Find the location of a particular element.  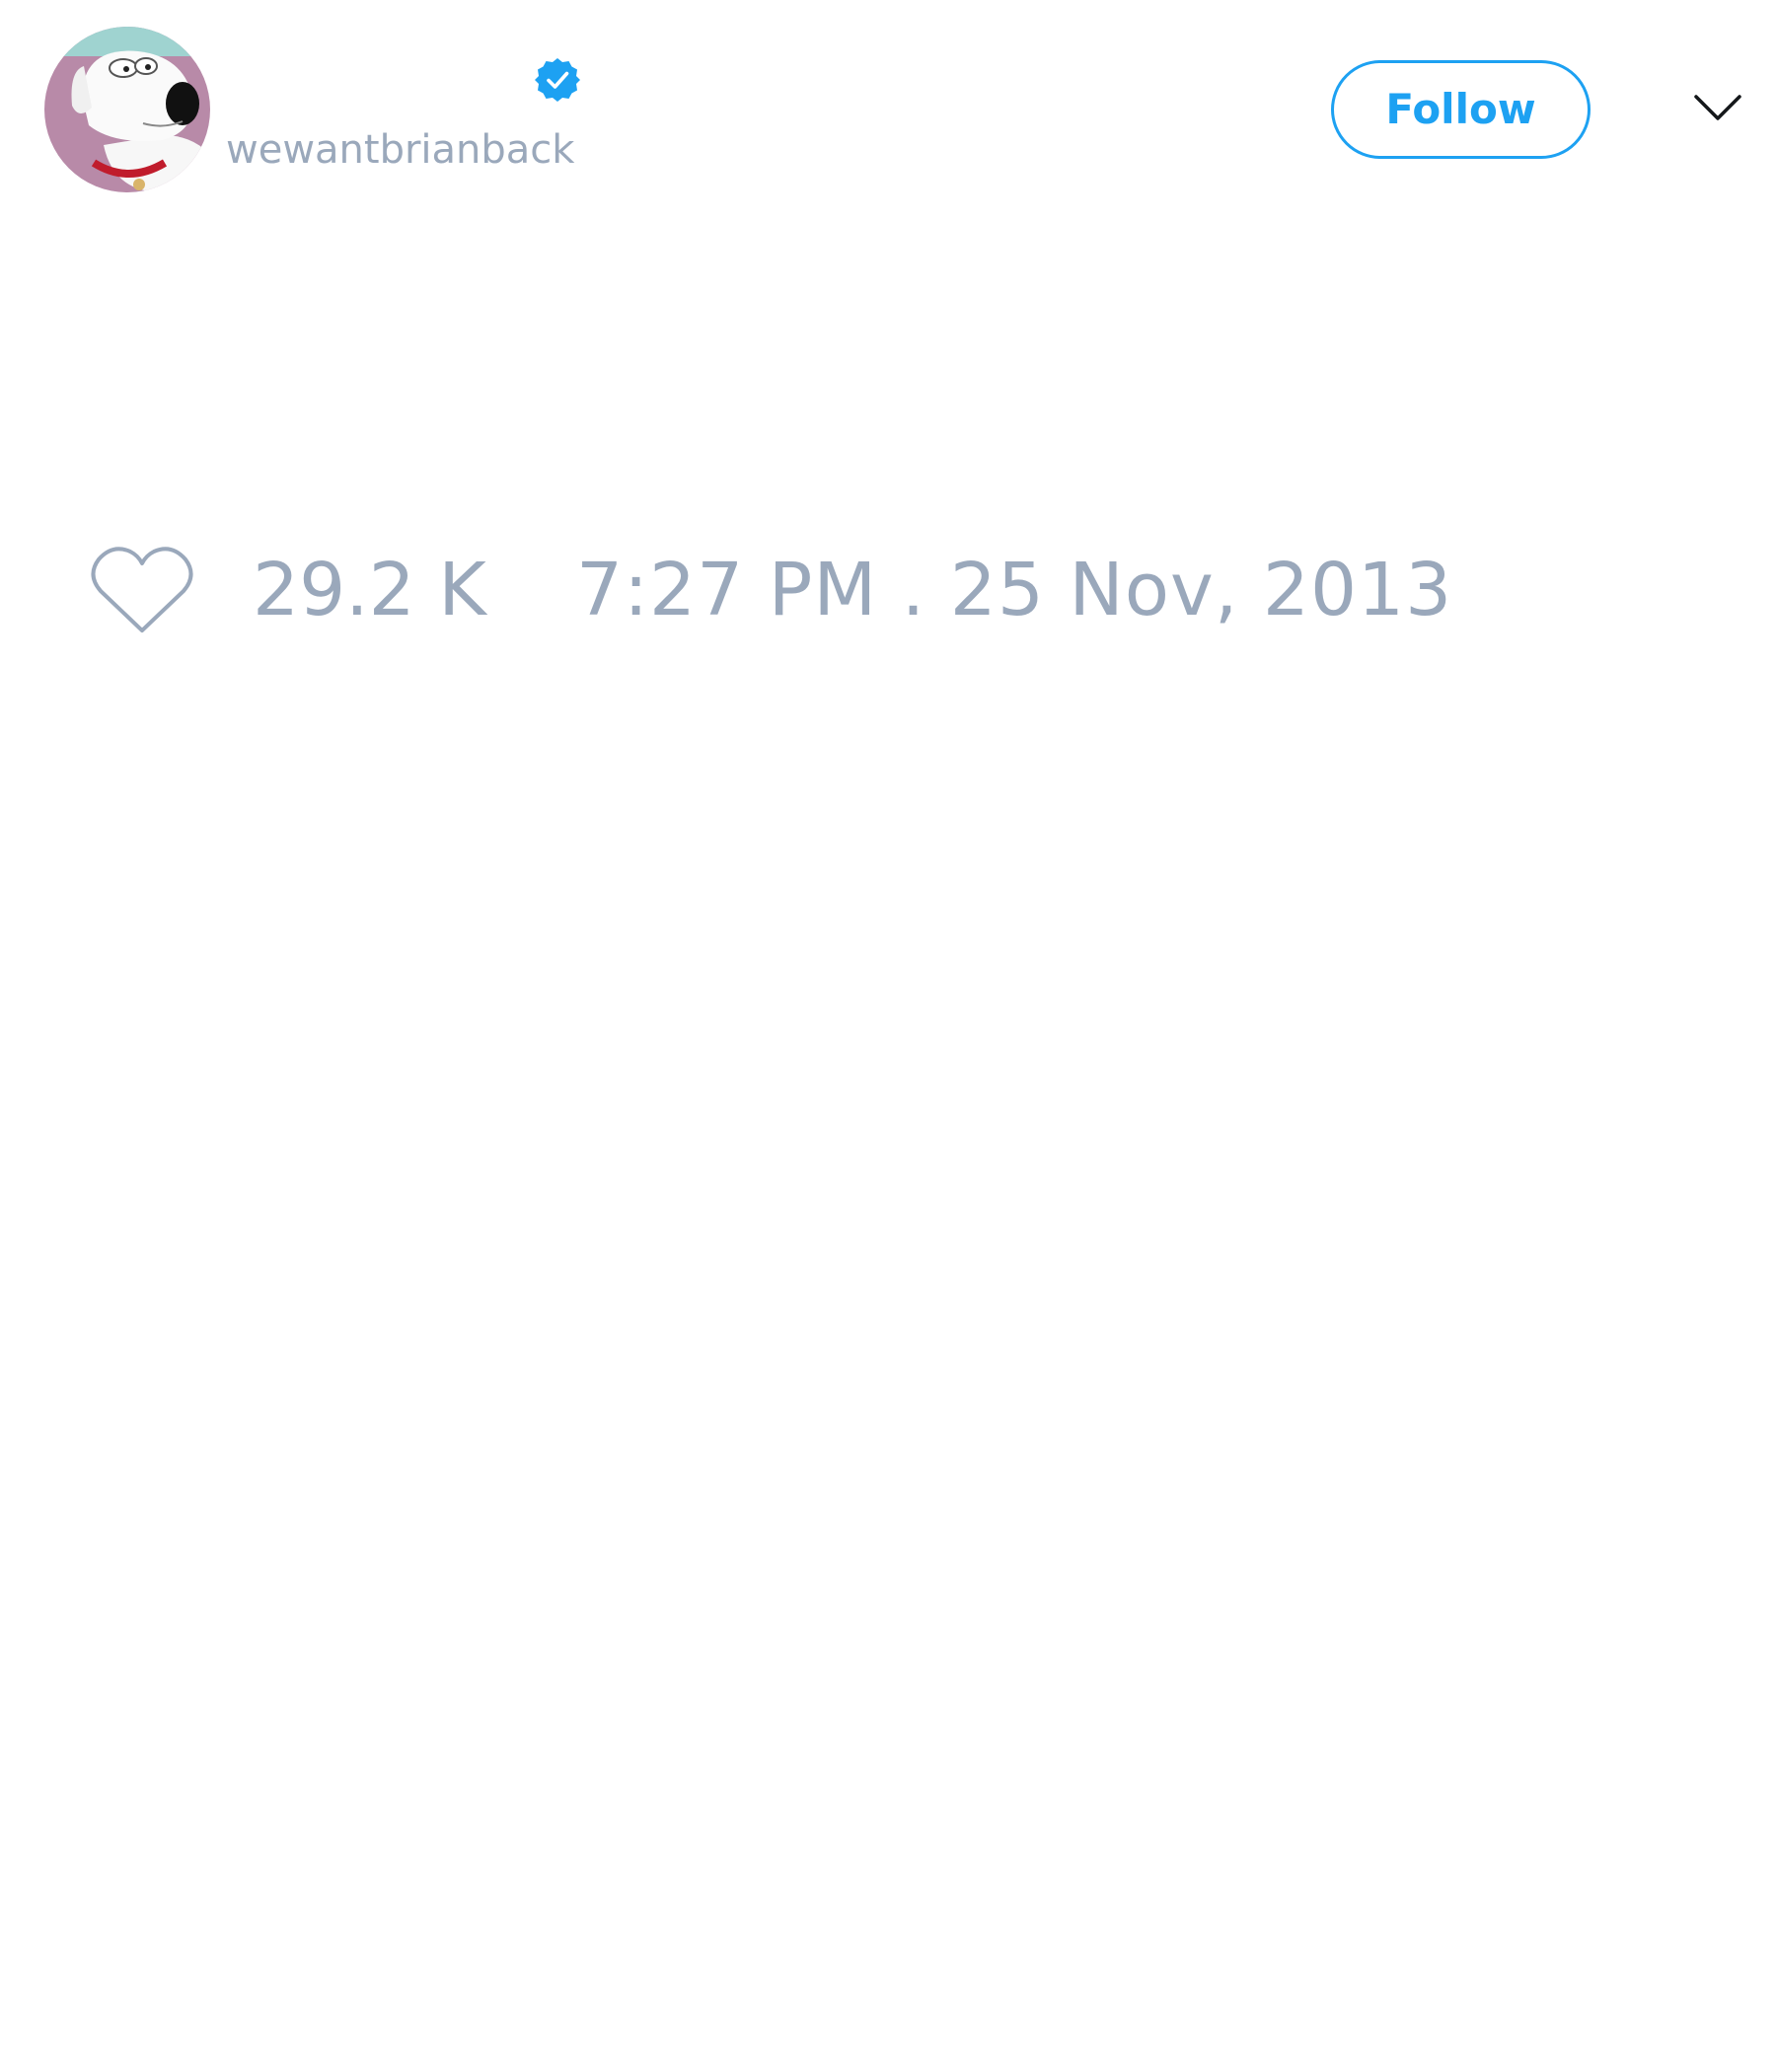

like-count: 29.2 K is located at coordinates (370, 590).